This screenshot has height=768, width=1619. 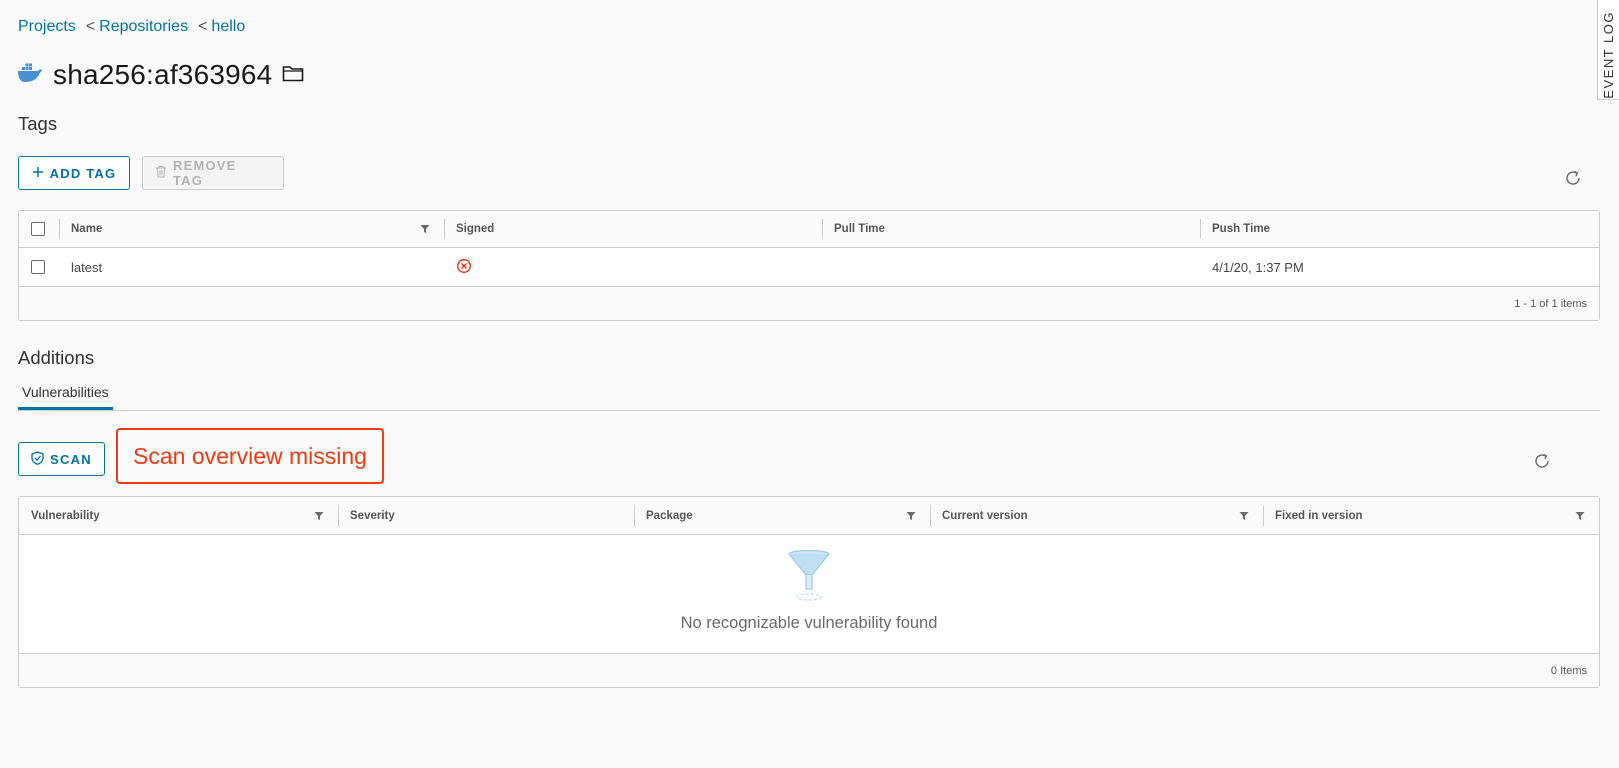 I want to click on event-log-tab: EVENT LOG, so click(x=1608, y=50).